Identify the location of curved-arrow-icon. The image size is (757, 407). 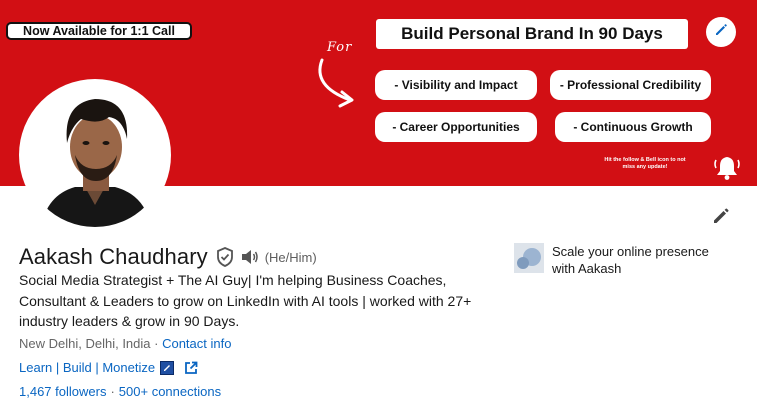
(335, 86).